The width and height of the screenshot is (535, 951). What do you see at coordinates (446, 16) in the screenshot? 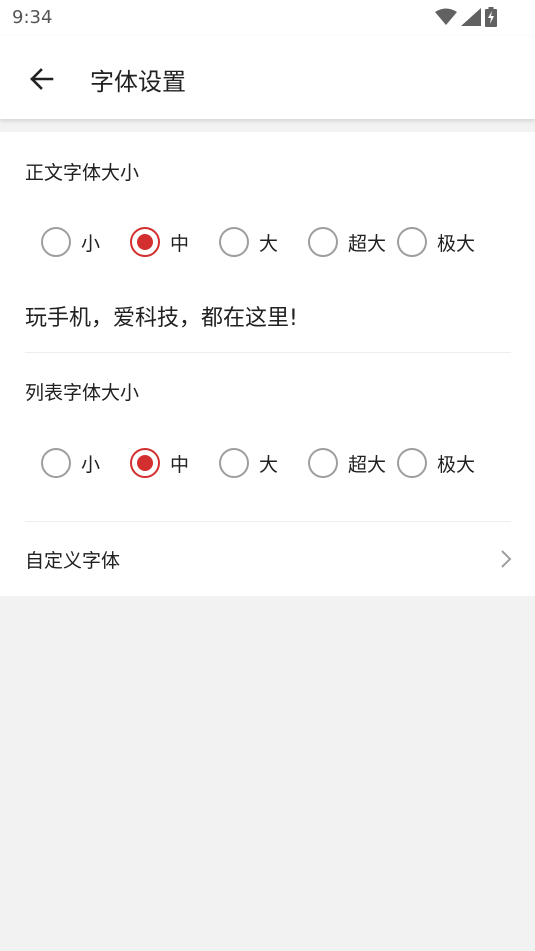
I see `wifi-icon` at bounding box center [446, 16].